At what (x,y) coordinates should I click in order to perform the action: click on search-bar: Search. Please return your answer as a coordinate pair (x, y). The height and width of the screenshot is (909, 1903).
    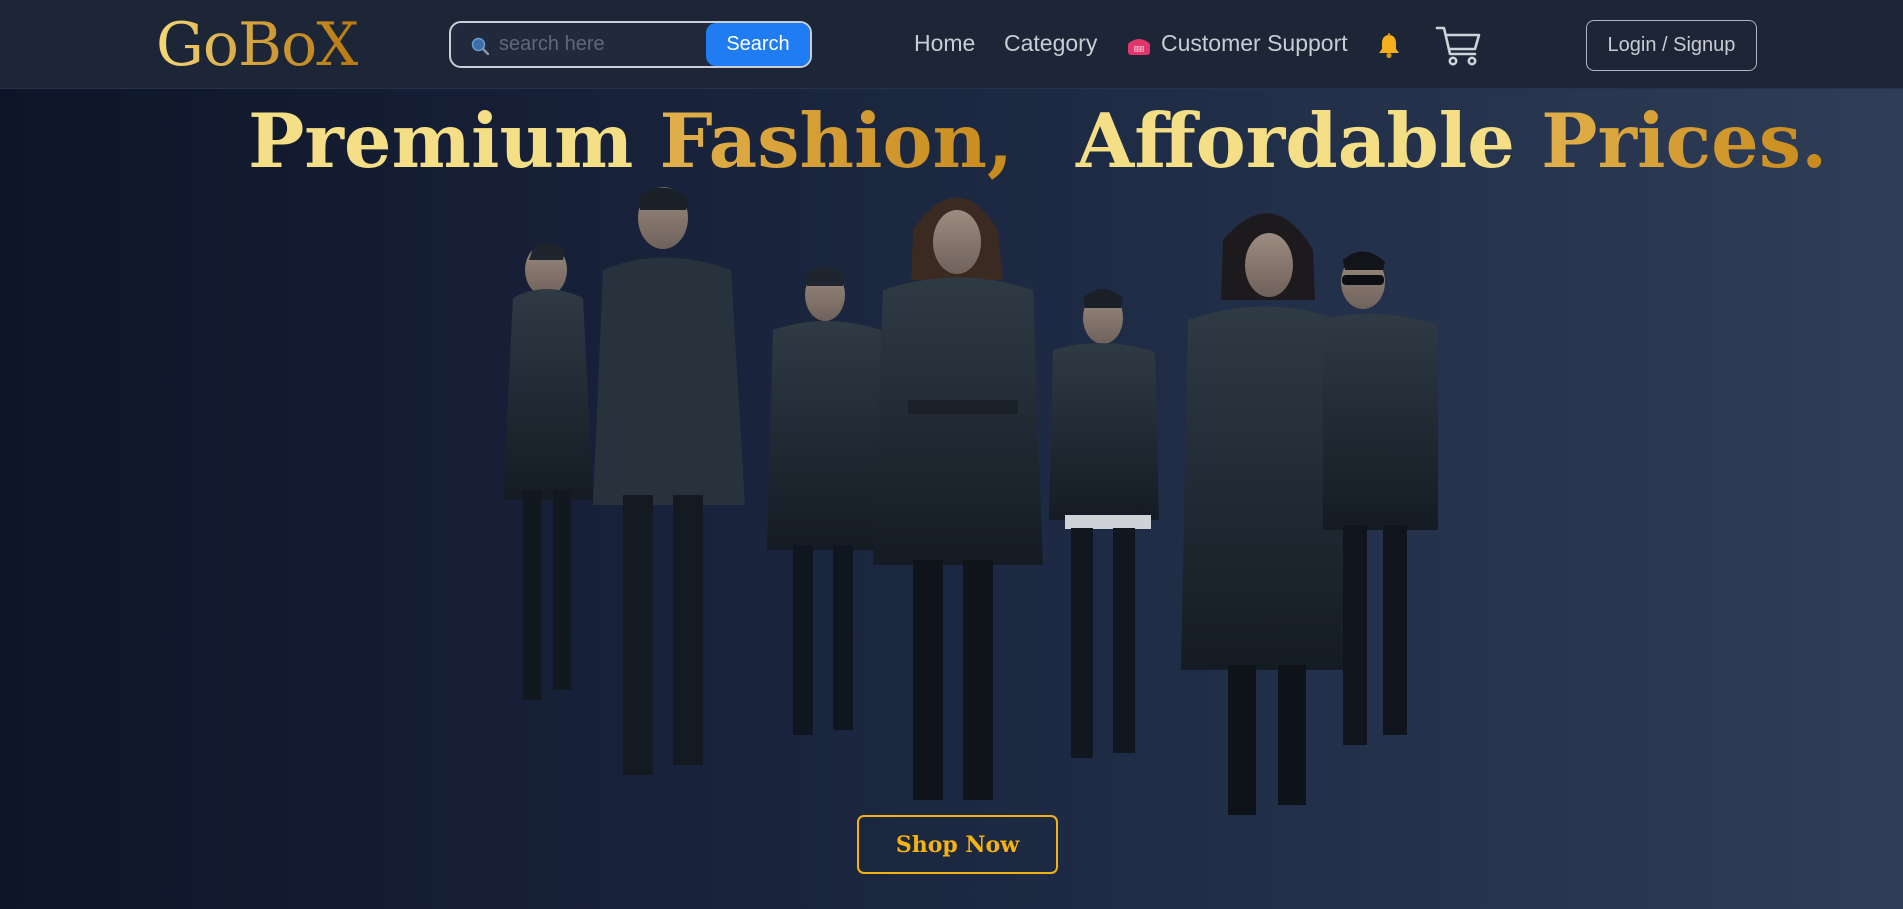
    Looking at the image, I should click on (630, 44).